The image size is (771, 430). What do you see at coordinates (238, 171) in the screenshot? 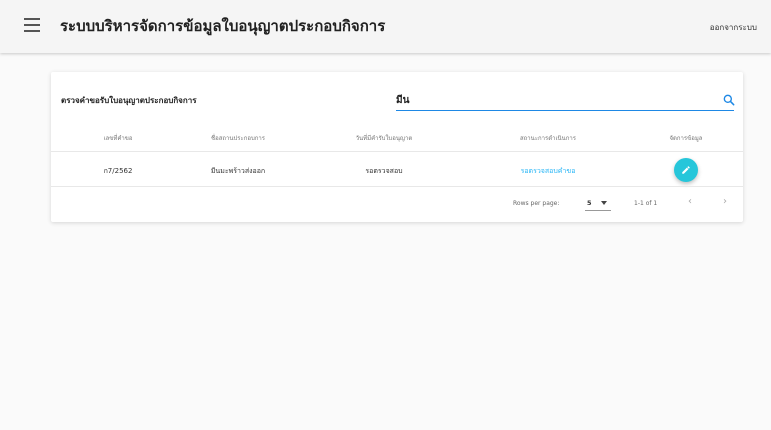
I see `business-name-cell: มีนมะพร้าวส่งออก` at bounding box center [238, 171].